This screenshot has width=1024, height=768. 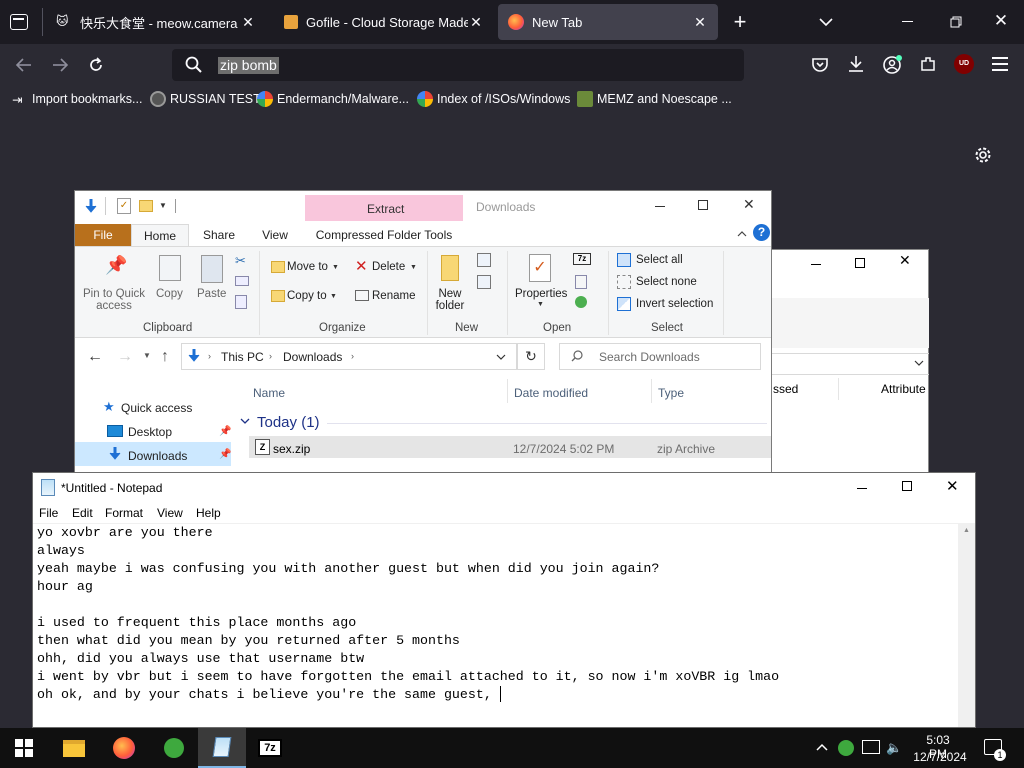 I want to click on forward-button: →, so click(x=125, y=357).